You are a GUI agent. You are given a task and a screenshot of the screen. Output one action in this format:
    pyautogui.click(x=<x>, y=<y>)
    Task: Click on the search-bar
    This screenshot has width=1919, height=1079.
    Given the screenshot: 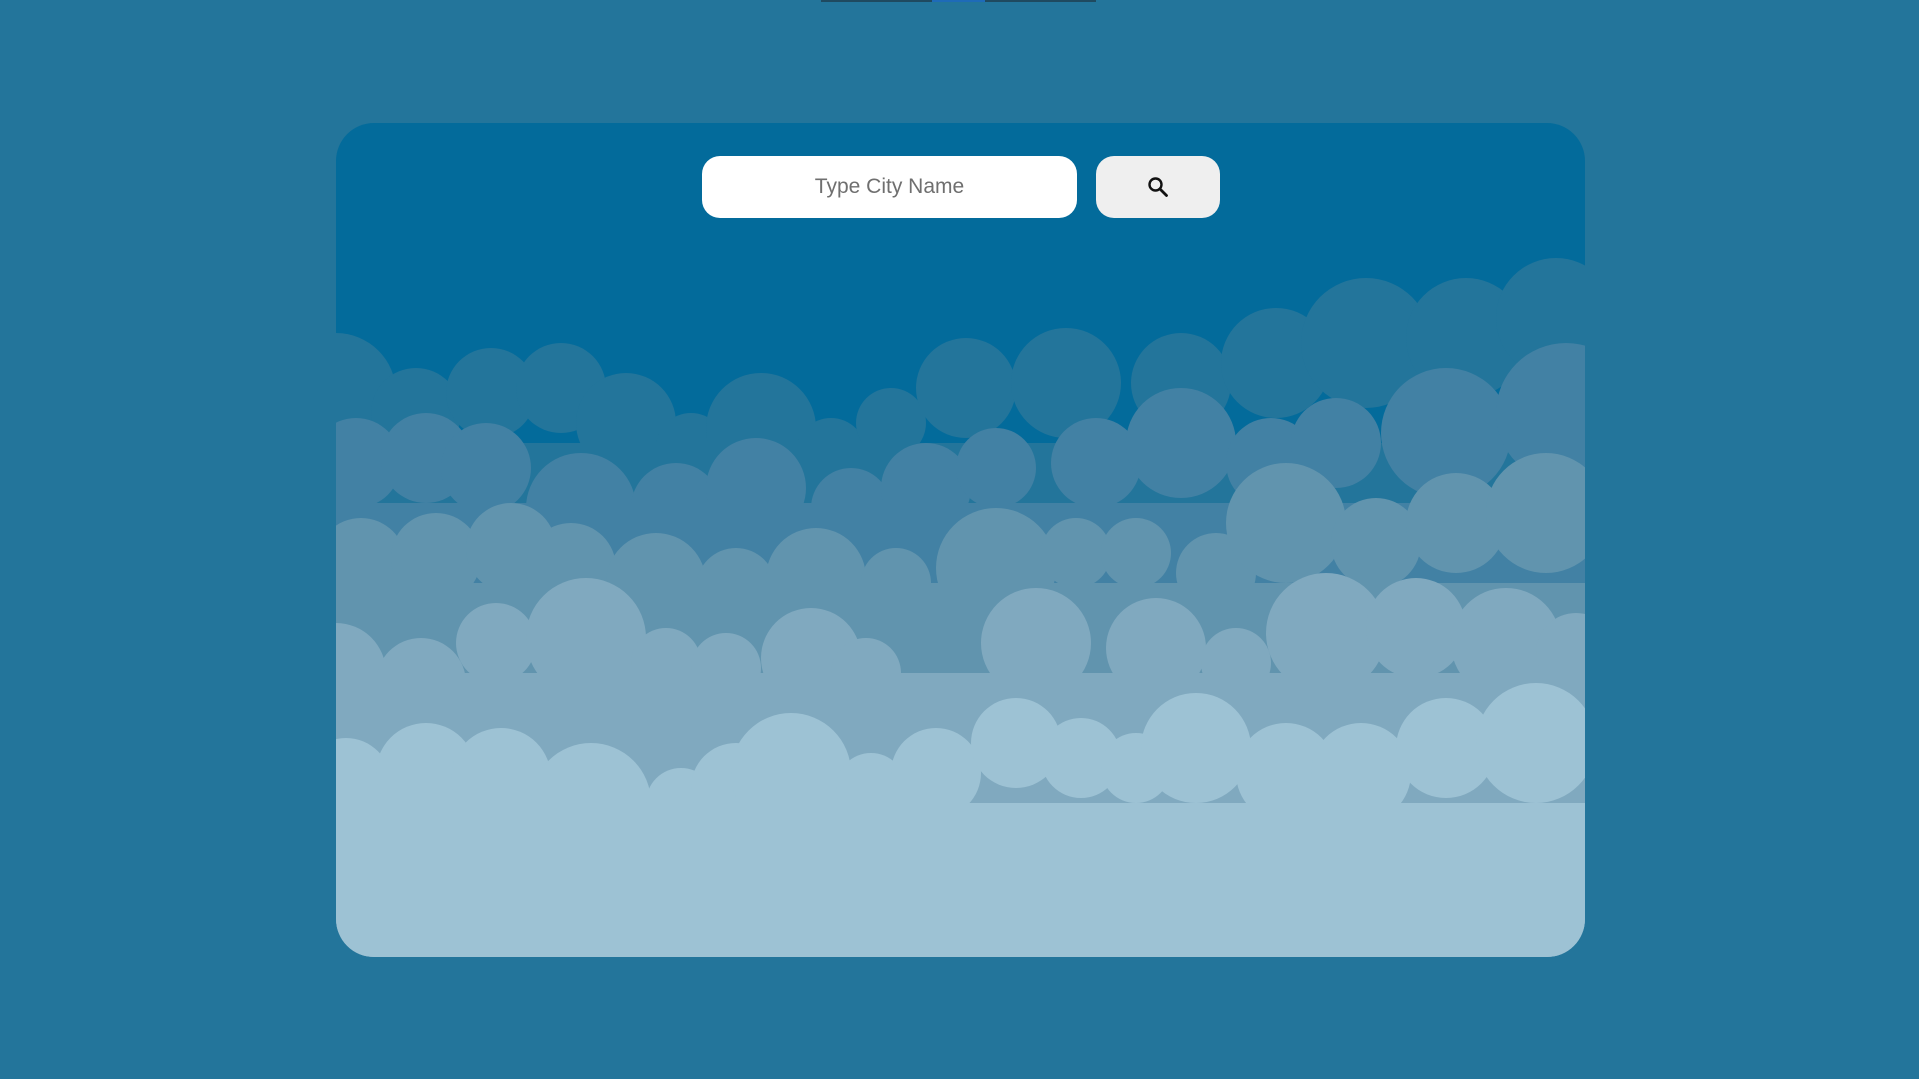 What is the action you would take?
    pyautogui.click(x=961, y=187)
    